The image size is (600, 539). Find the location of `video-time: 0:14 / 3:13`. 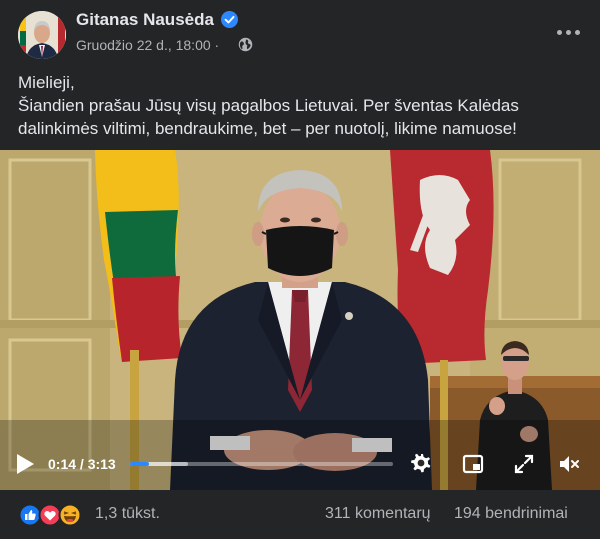

video-time: 0:14 / 3:13 is located at coordinates (82, 464).